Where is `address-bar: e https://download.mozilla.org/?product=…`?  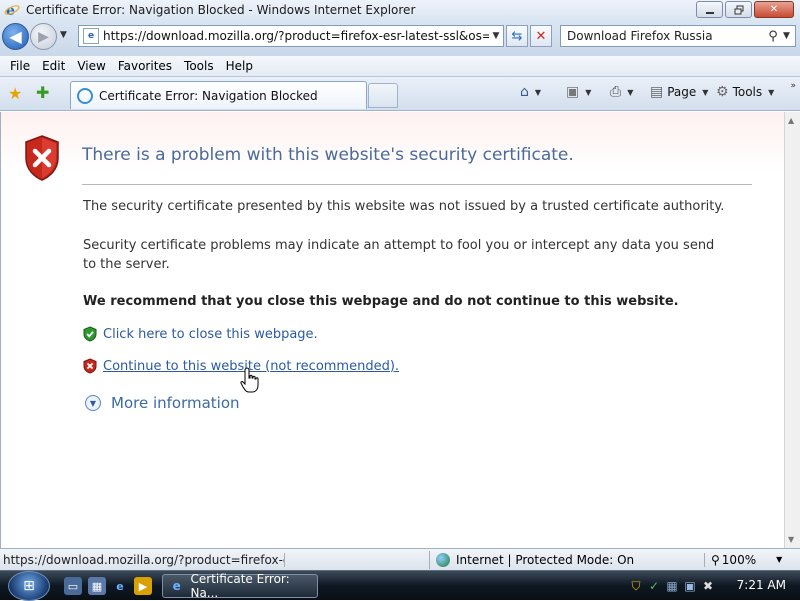 address-bar: e https://download.mozilla.org/?product=… is located at coordinates (291, 36).